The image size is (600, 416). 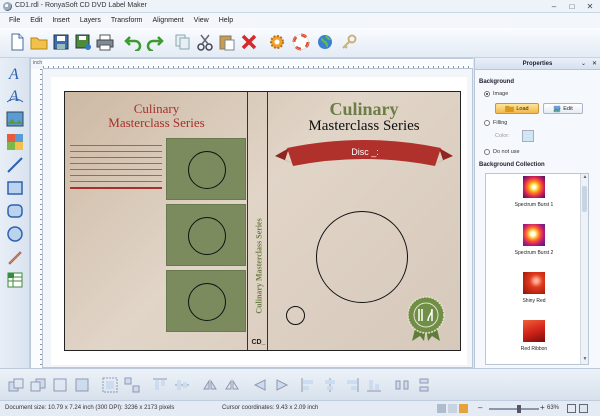 What do you see at coordinates (258, 342) in the screenshot?
I see `spine-cd-label: CD_` at bounding box center [258, 342].